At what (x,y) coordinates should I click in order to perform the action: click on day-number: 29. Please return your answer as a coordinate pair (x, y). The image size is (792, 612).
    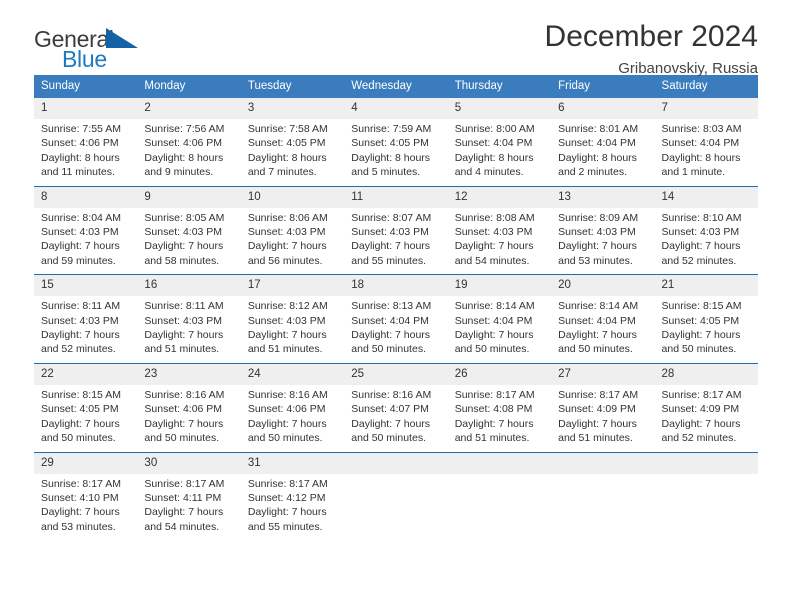
    Looking at the image, I should click on (86, 463).